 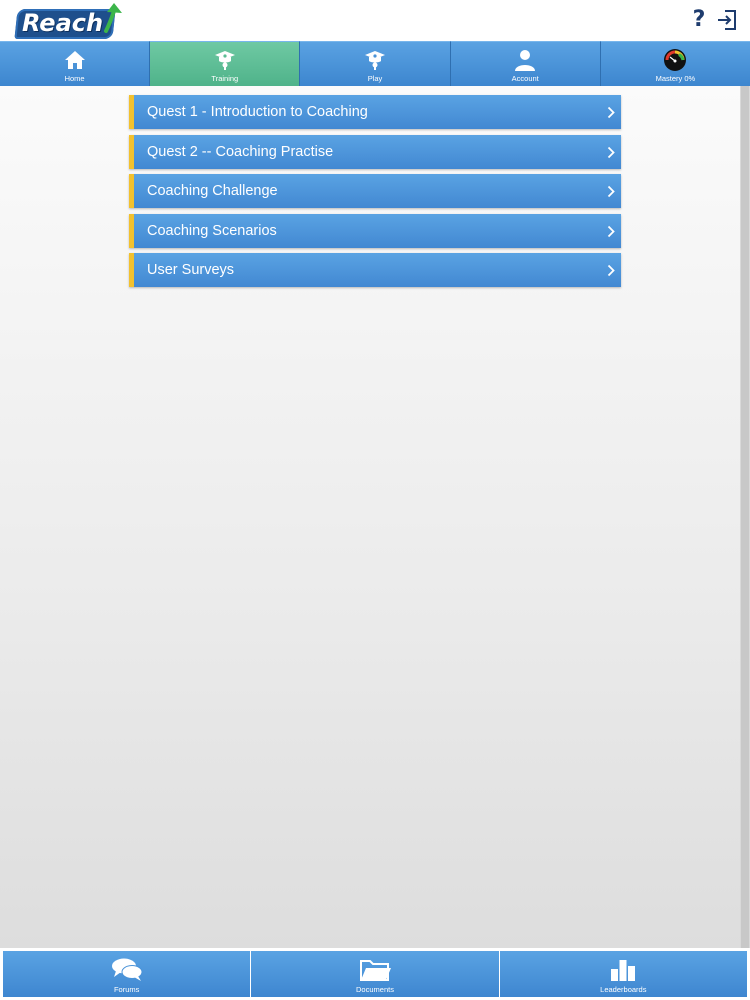 I want to click on nav-training-label: Training, so click(x=225, y=78).